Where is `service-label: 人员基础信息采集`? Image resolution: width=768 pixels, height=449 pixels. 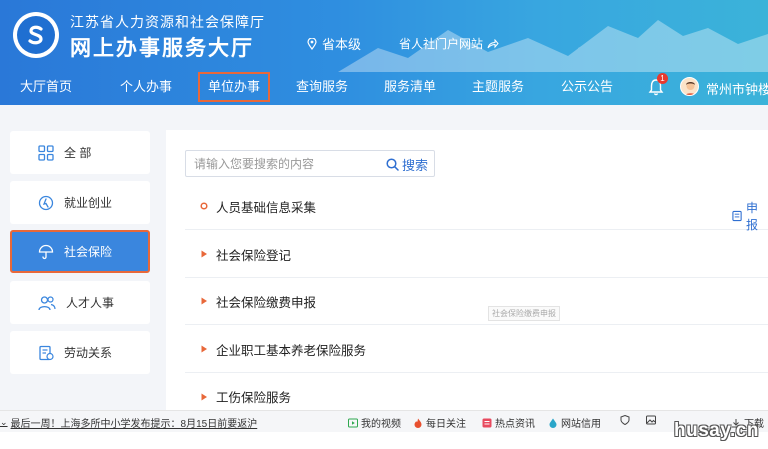 service-label: 人员基础信息采集 is located at coordinates (266, 207).